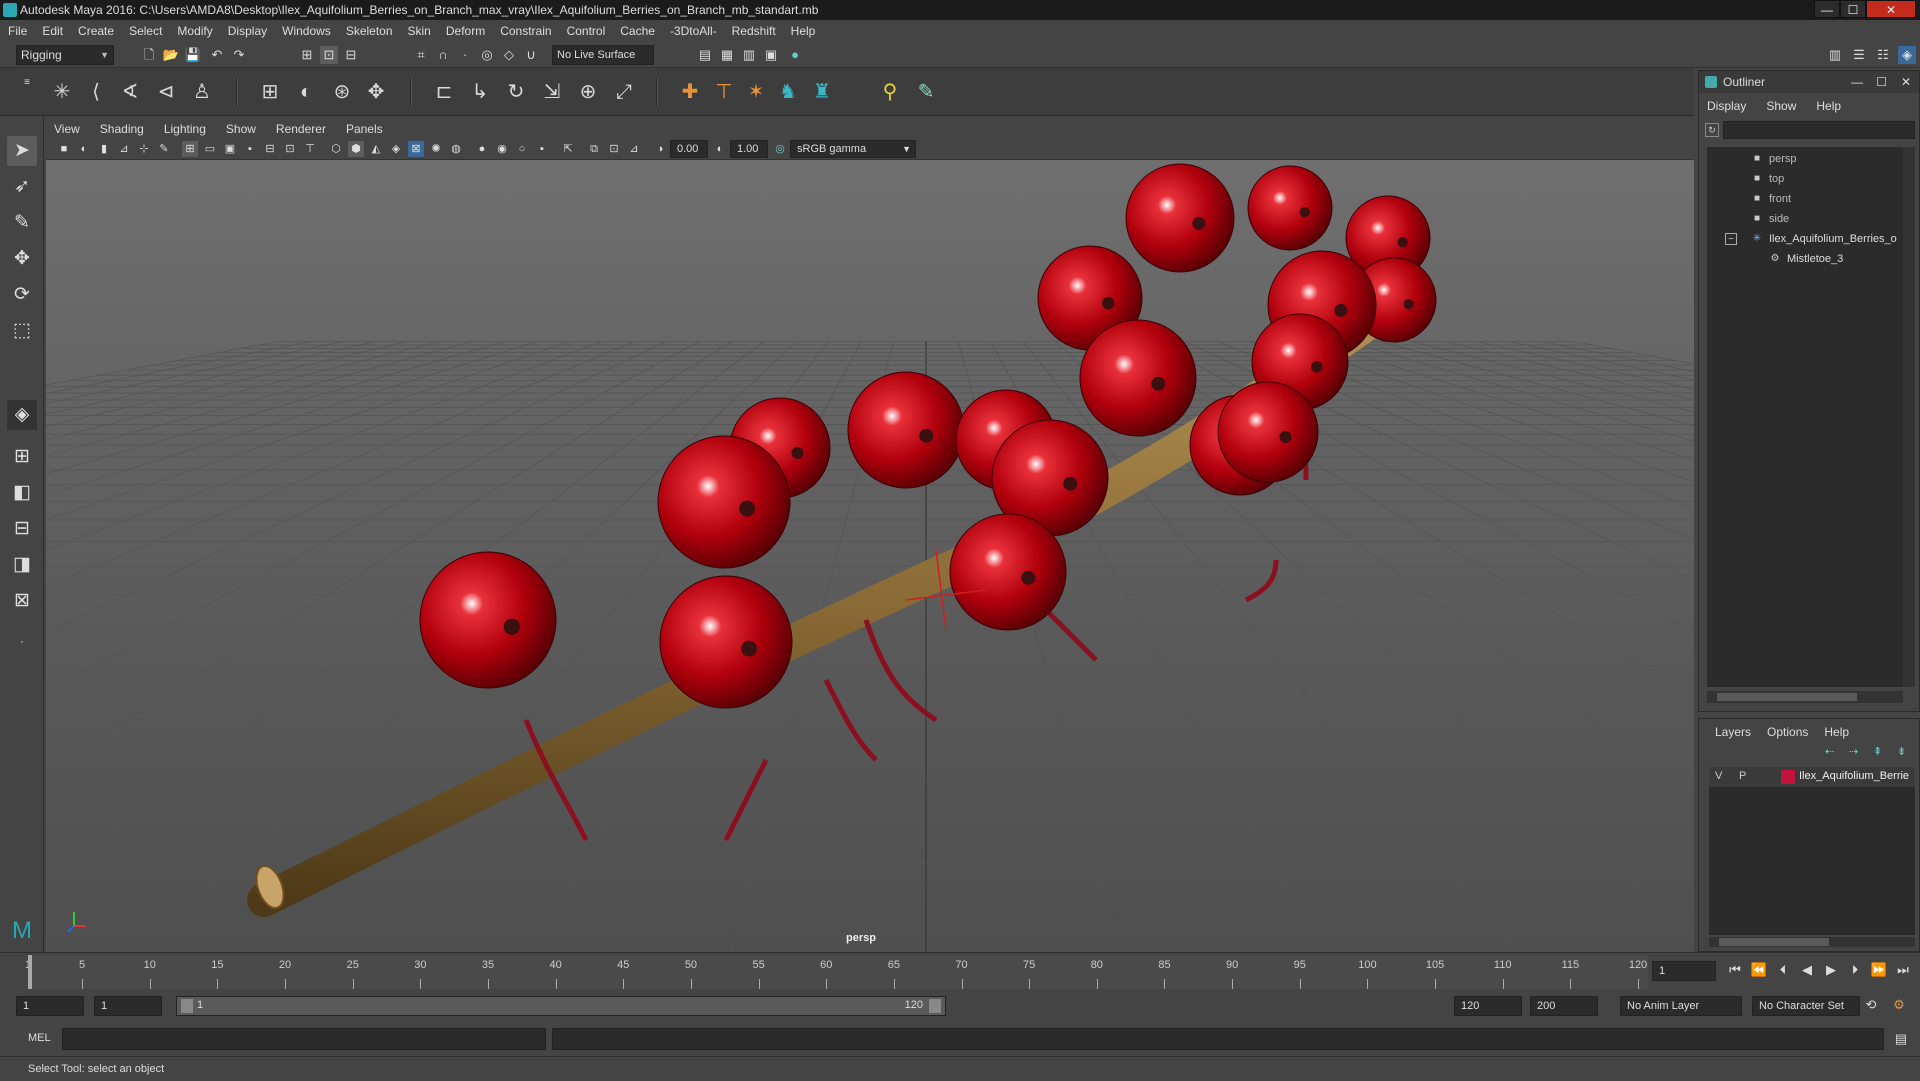  Describe the element at coordinates (480, 92) in the screenshot. I see `aim-constraint-icon: ↳` at that location.